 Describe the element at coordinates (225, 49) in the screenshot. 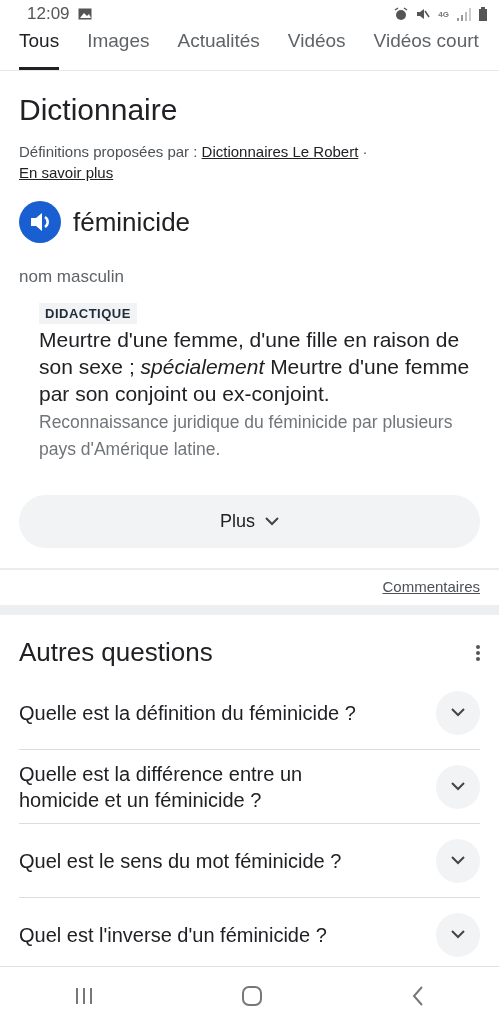

I see `tab: Actualités` at that location.